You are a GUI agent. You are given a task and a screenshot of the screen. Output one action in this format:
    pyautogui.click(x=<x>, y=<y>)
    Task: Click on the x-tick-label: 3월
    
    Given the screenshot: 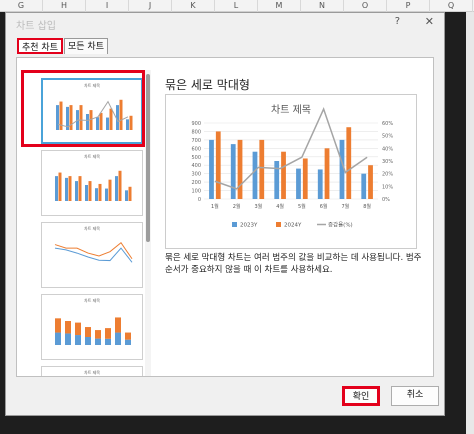 What is the action you would take?
    pyautogui.click(x=258, y=206)
    